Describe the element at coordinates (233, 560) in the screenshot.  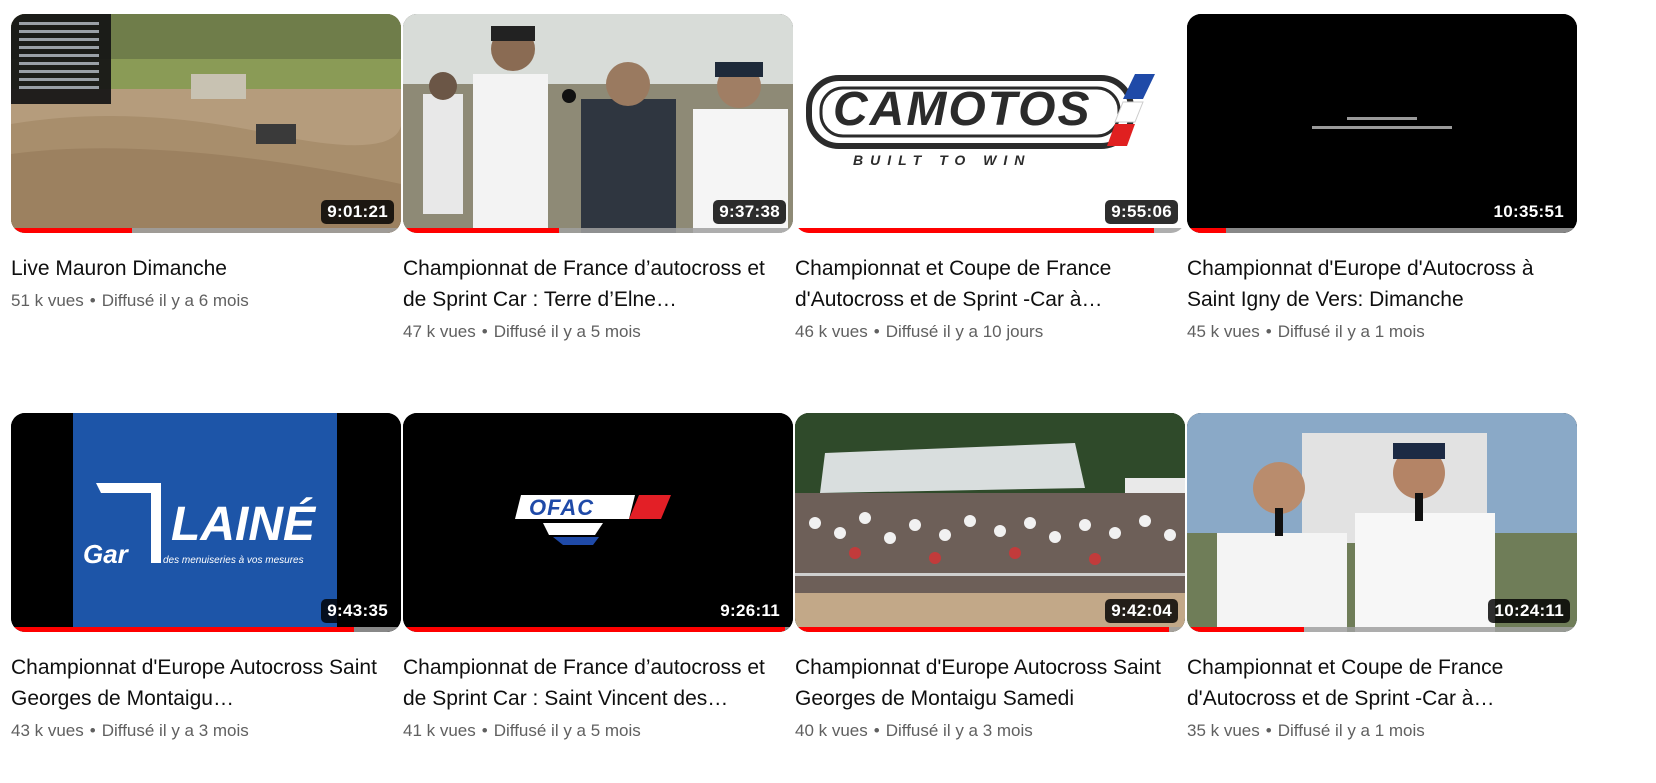
I see `laine-tagline: des menuiseries à vos mesures` at that location.